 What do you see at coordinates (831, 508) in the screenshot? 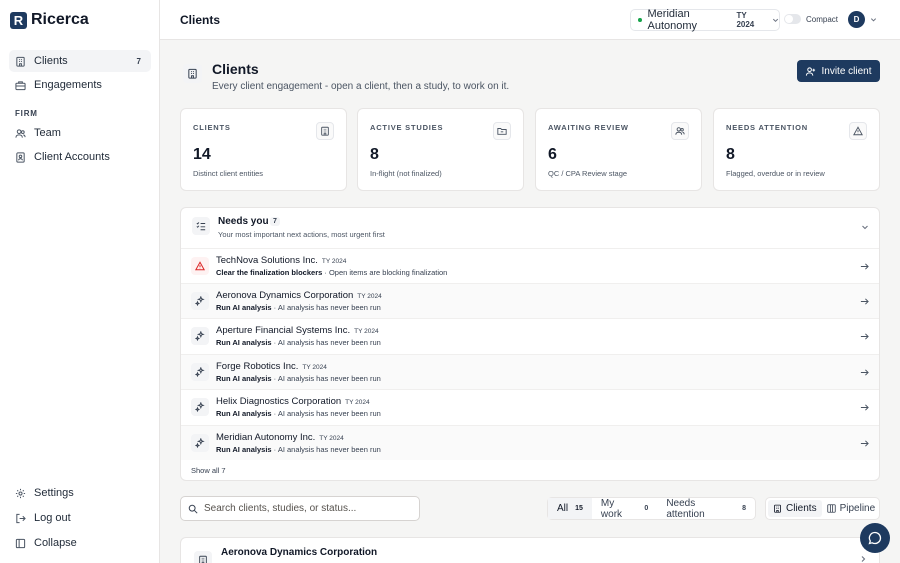
I see `kanban-icon` at bounding box center [831, 508].